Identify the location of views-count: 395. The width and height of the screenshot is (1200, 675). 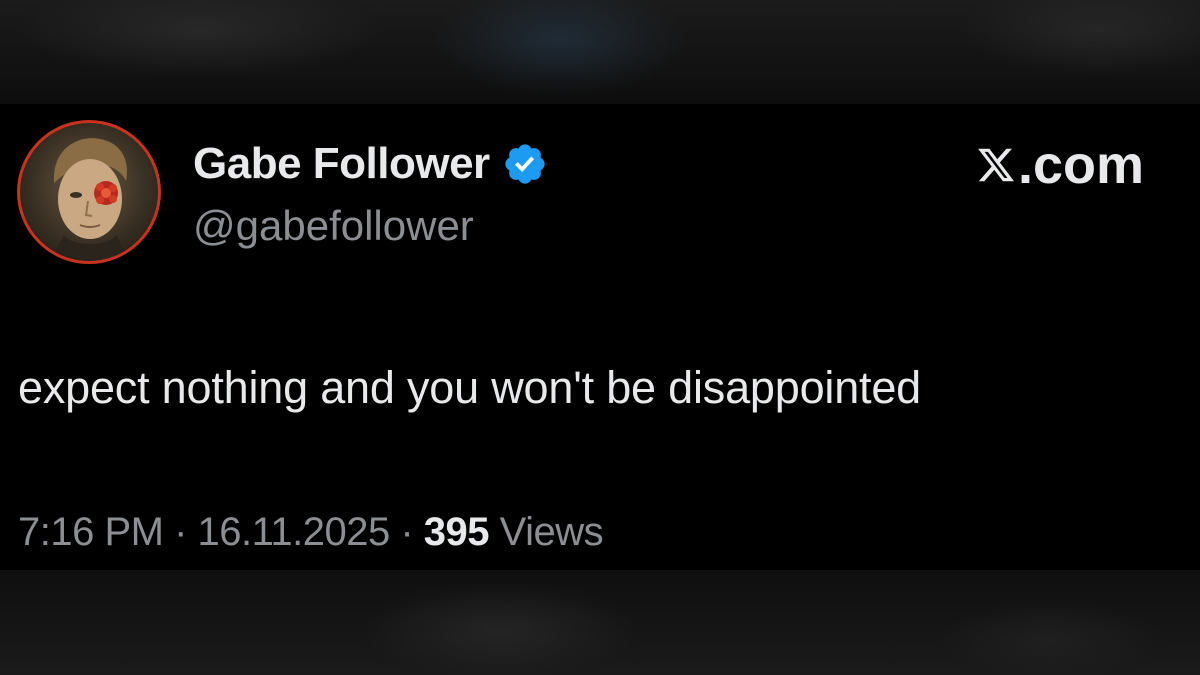
(457, 532).